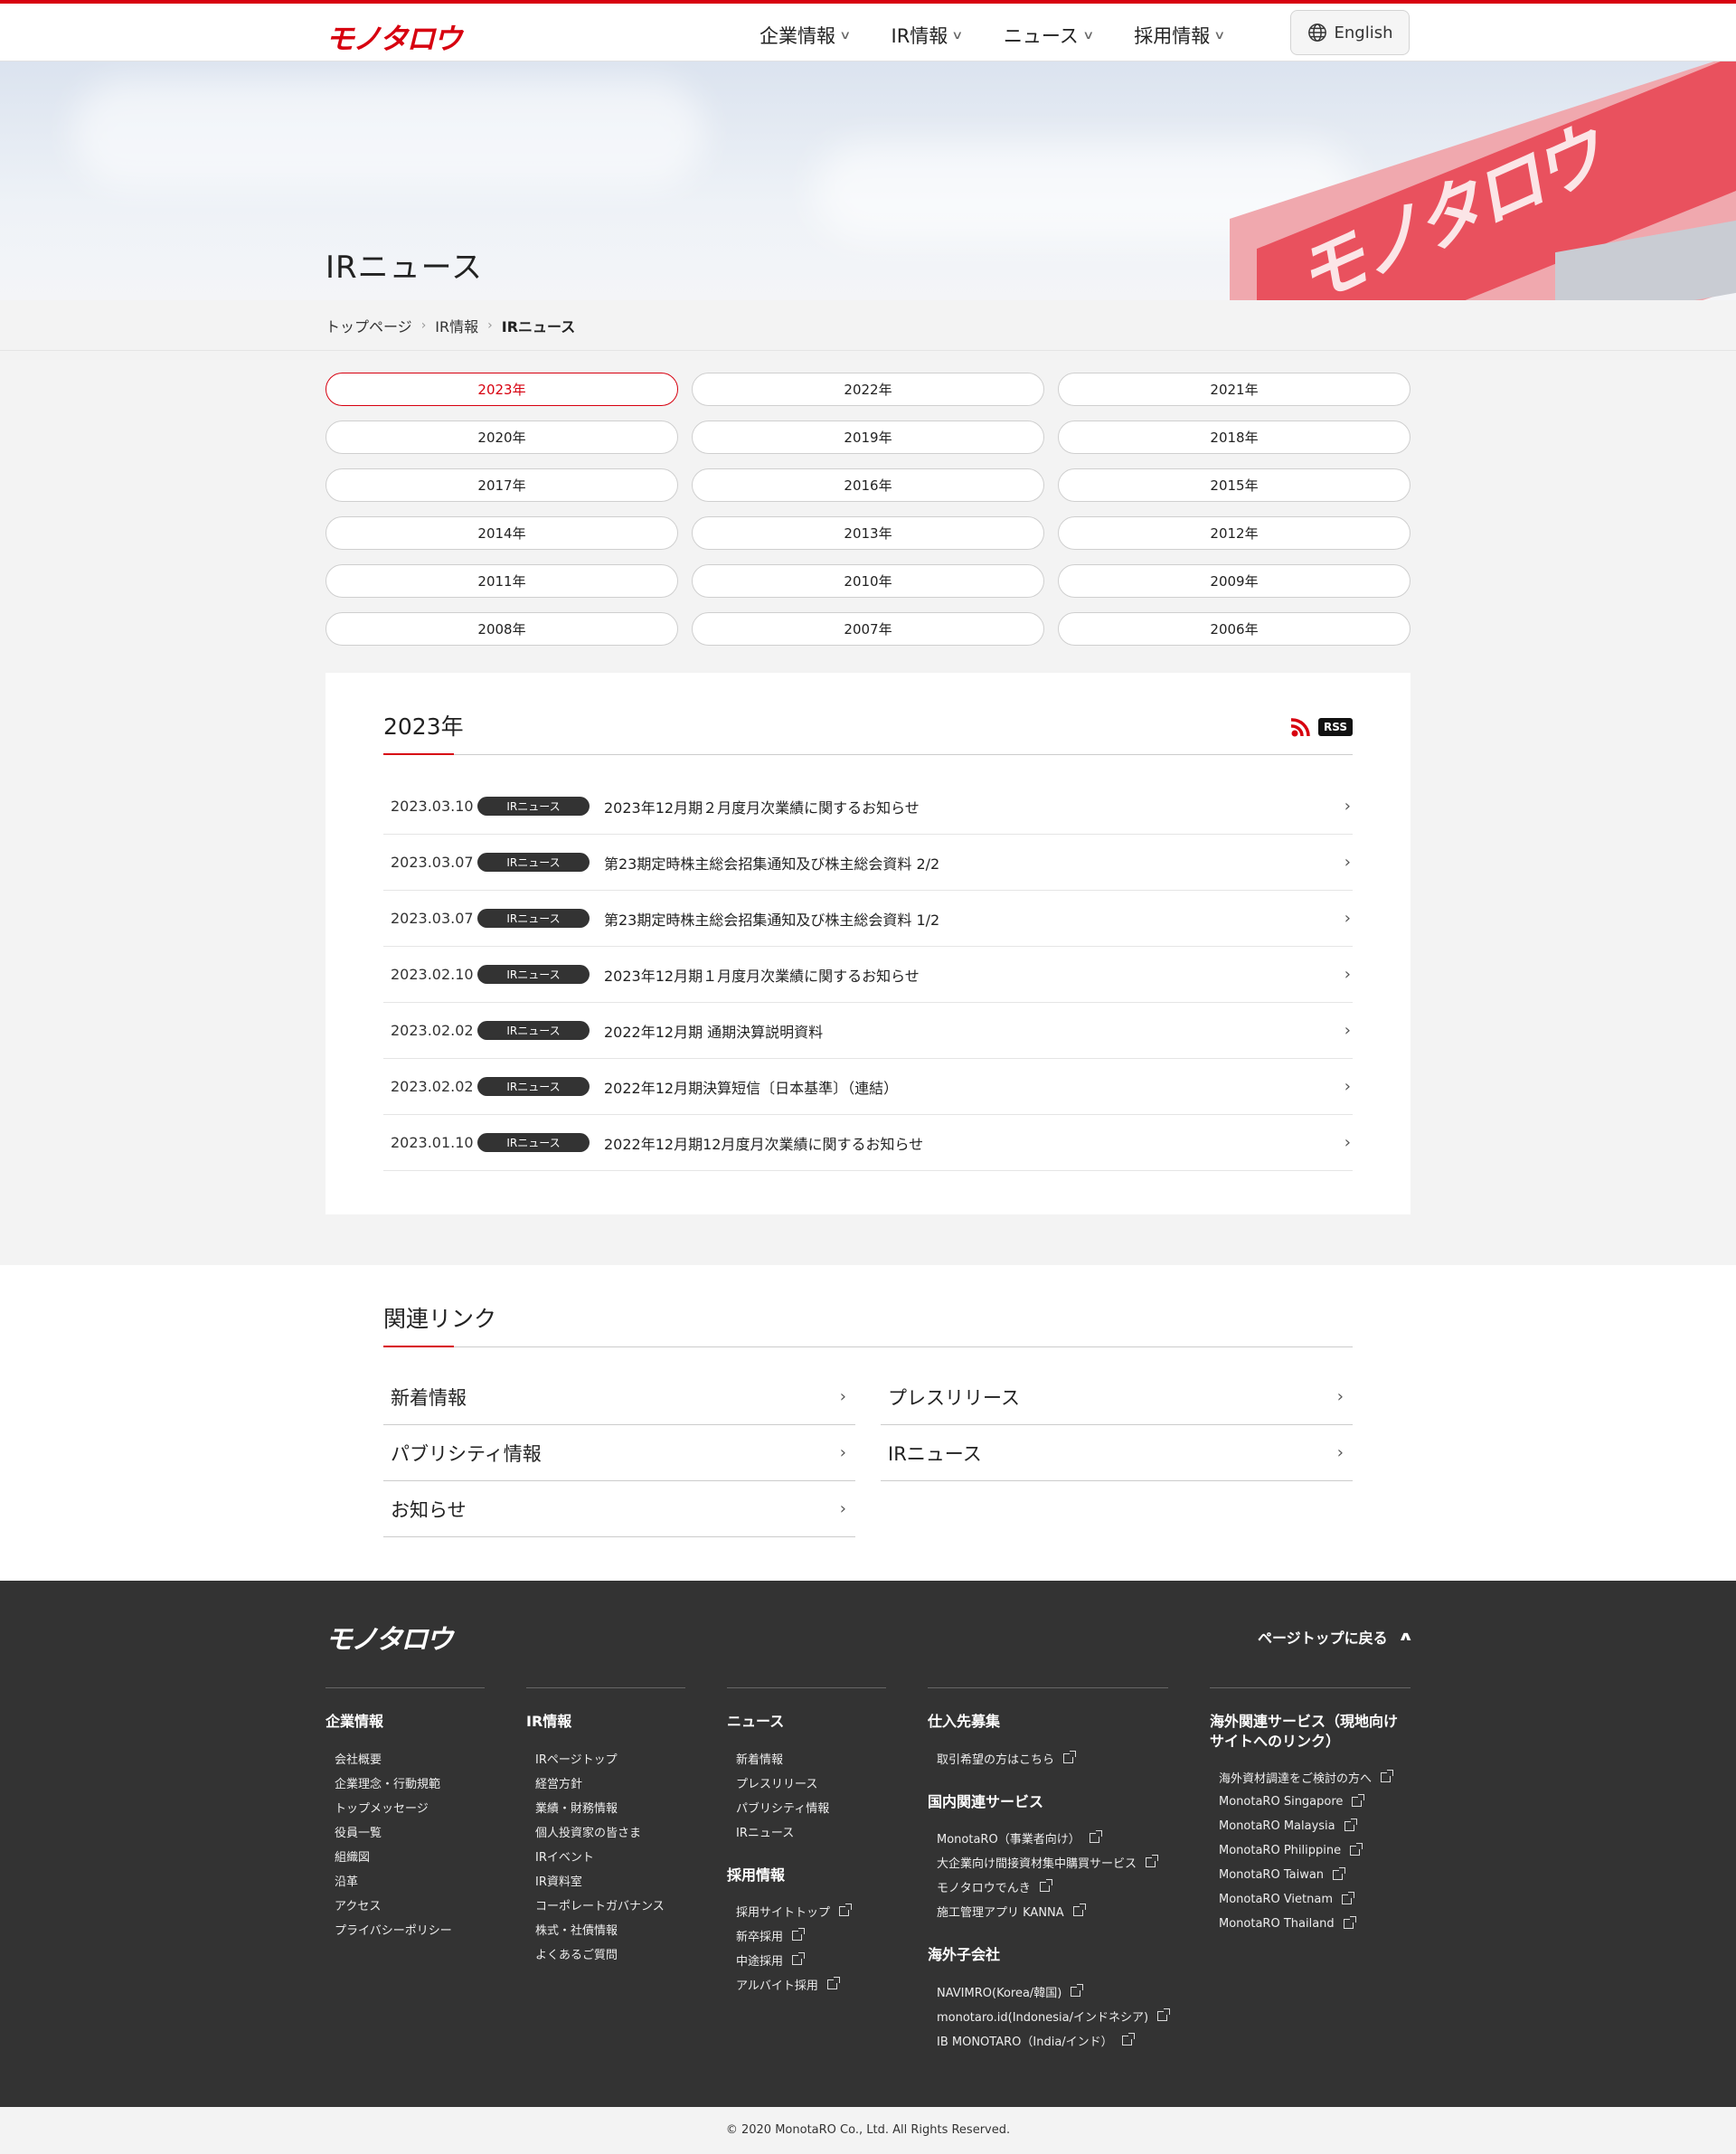  I want to click on page-top-link: ページトップに戻る ∧, so click(1335, 1637).